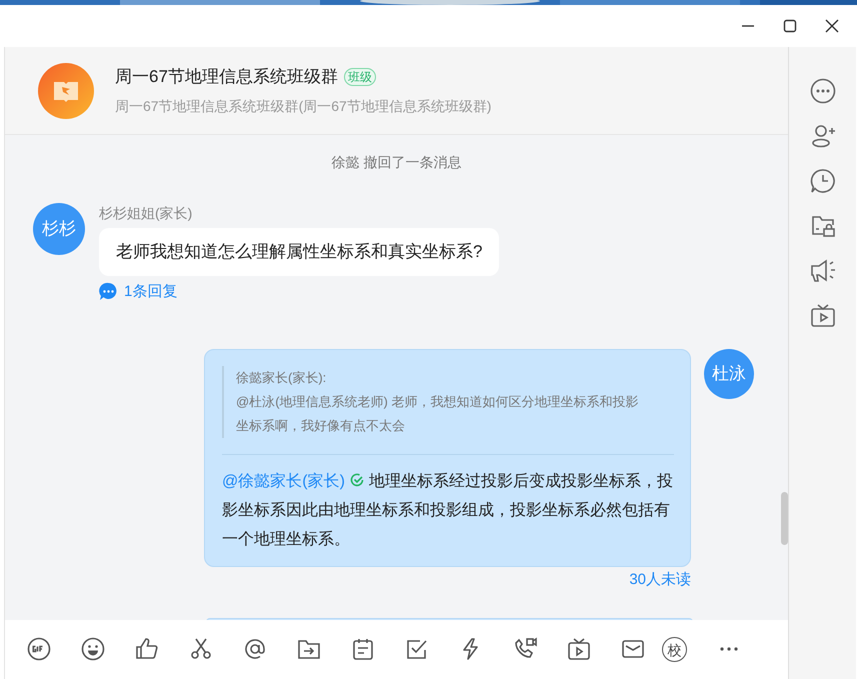 The height and width of the screenshot is (679, 857). What do you see at coordinates (674, 649) in the screenshot?
I see `school-button: 校` at bounding box center [674, 649].